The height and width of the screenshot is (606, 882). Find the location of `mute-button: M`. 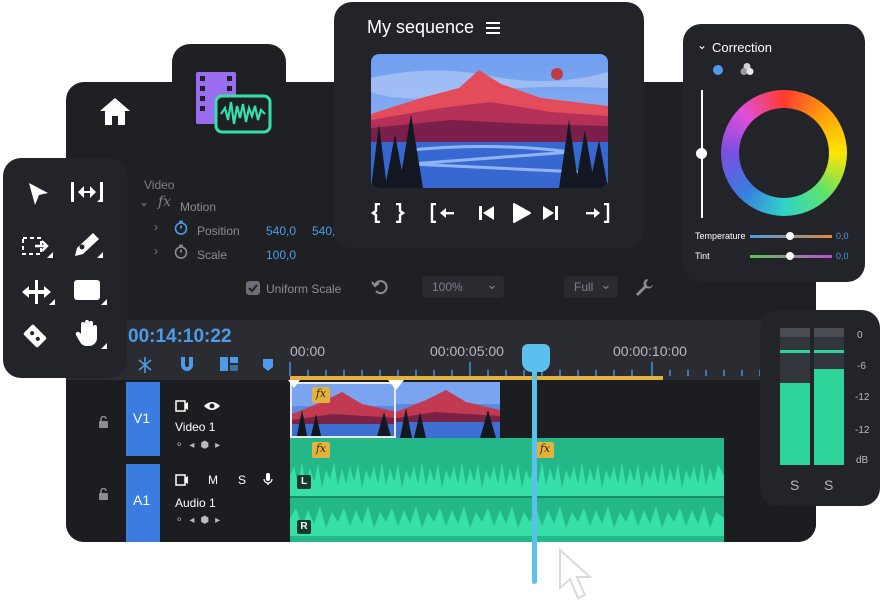

mute-button: M is located at coordinates (213, 480).